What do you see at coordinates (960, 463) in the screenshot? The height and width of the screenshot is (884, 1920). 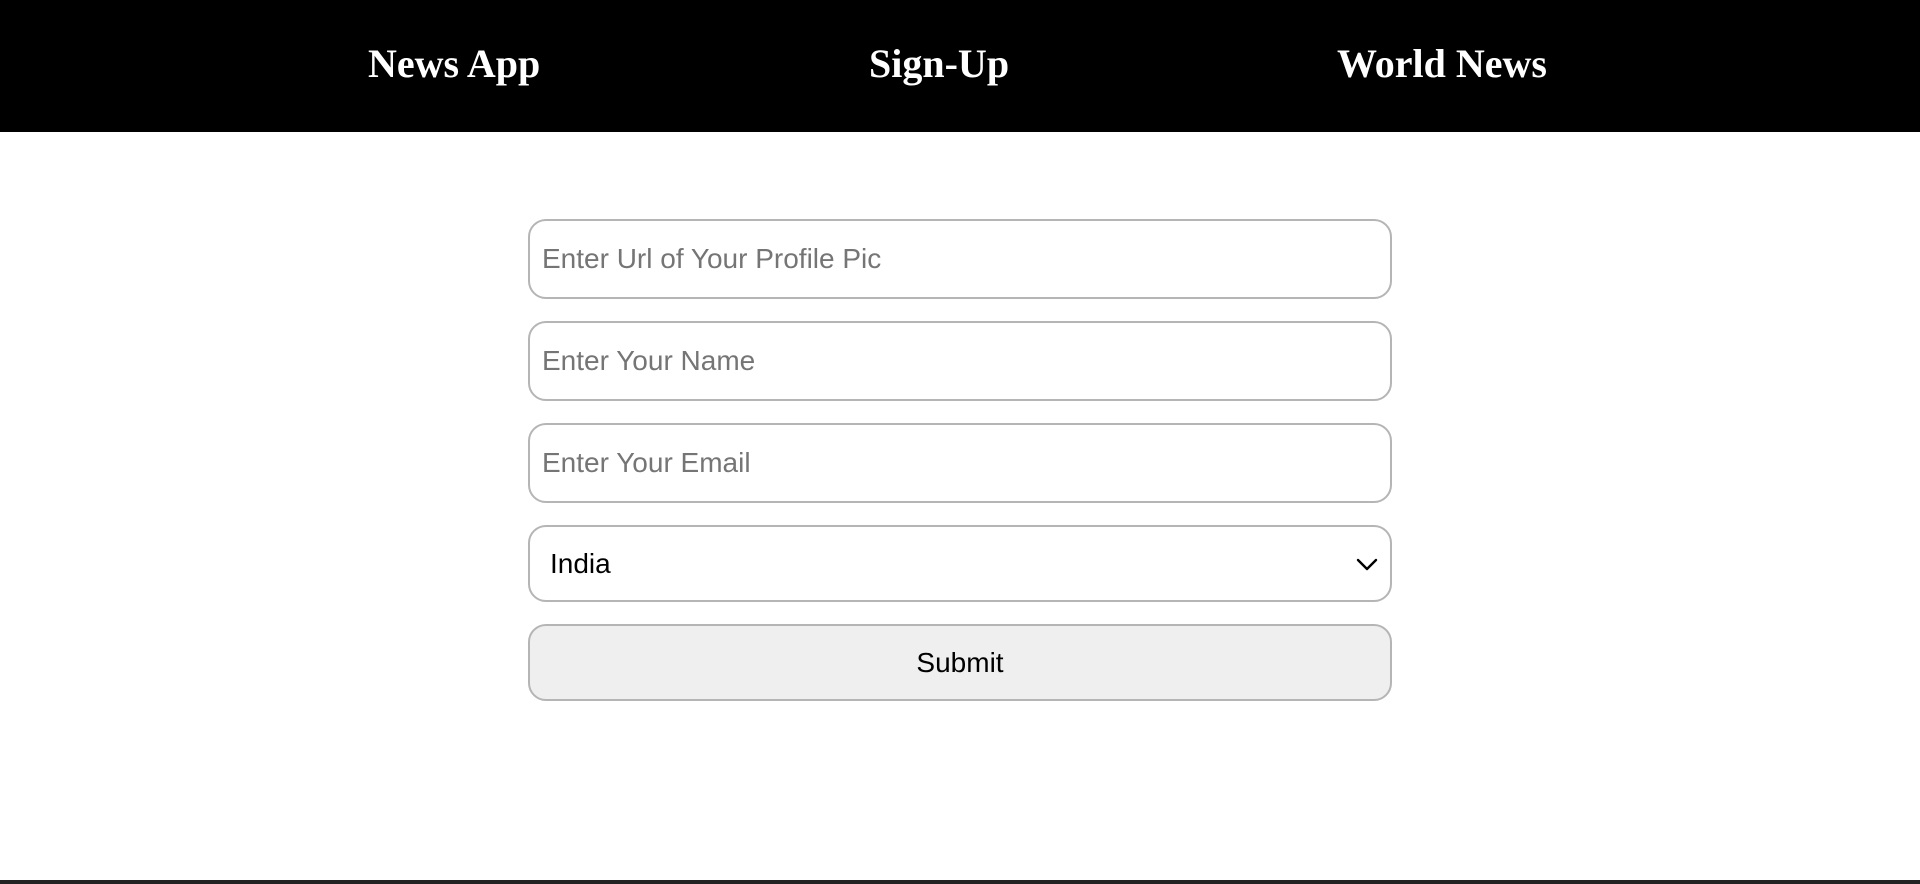 I see `email-input` at bounding box center [960, 463].